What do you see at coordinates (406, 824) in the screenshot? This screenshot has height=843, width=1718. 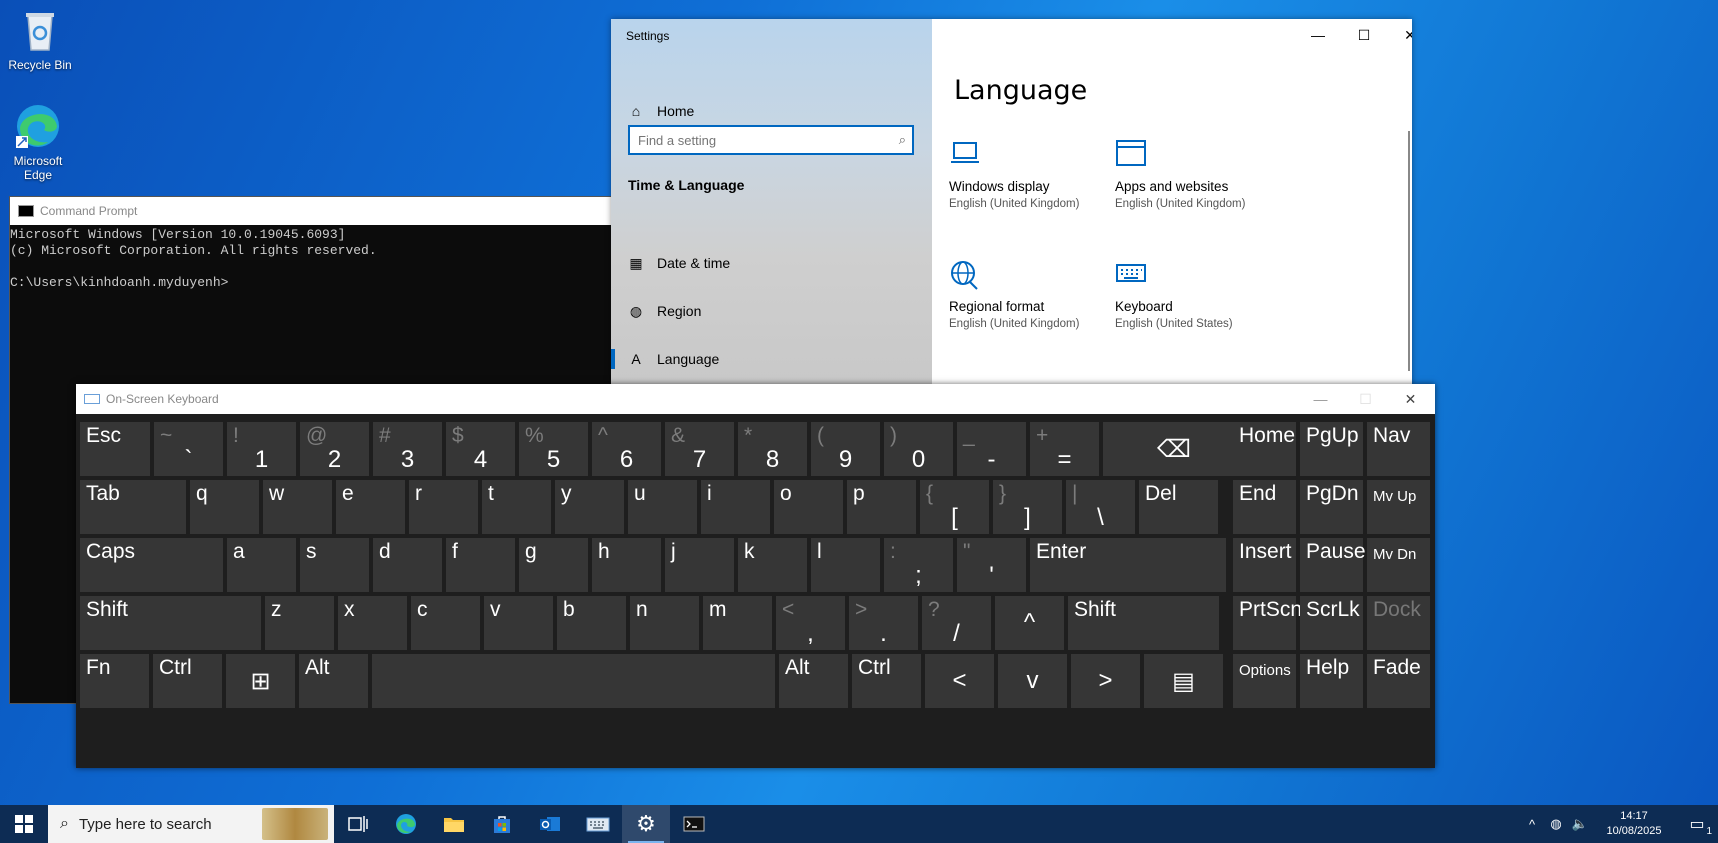 I see `taskbar-edge` at bounding box center [406, 824].